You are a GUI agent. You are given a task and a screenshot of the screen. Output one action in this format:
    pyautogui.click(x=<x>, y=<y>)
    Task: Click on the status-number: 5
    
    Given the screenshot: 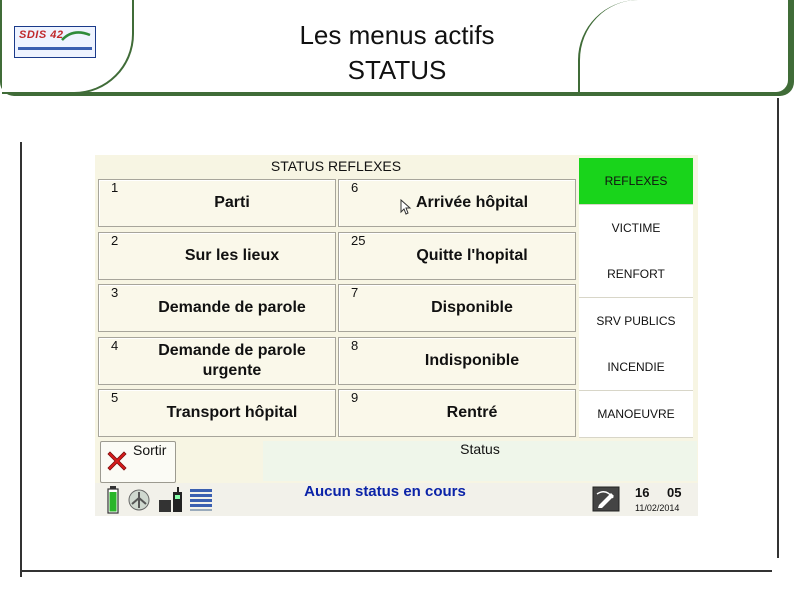 What is the action you would take?
    pyautogui.click(x=115, y=397)
    